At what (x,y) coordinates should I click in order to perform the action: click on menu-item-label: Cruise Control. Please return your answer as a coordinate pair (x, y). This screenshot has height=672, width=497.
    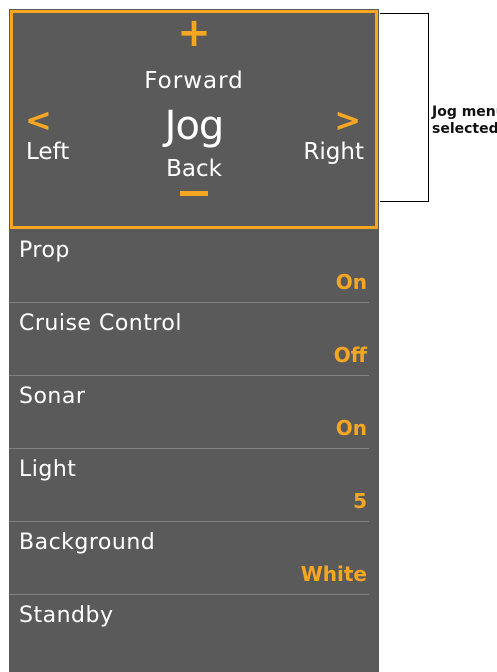
    Looking at the image, I should click on (100, 323).